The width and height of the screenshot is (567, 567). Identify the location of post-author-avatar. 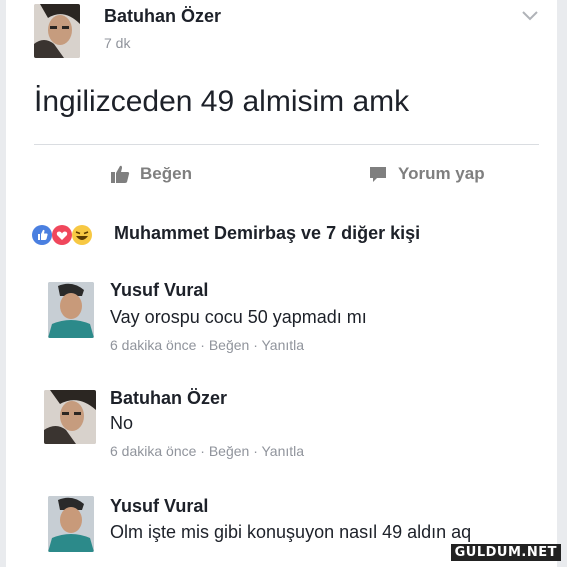
(57, 31).